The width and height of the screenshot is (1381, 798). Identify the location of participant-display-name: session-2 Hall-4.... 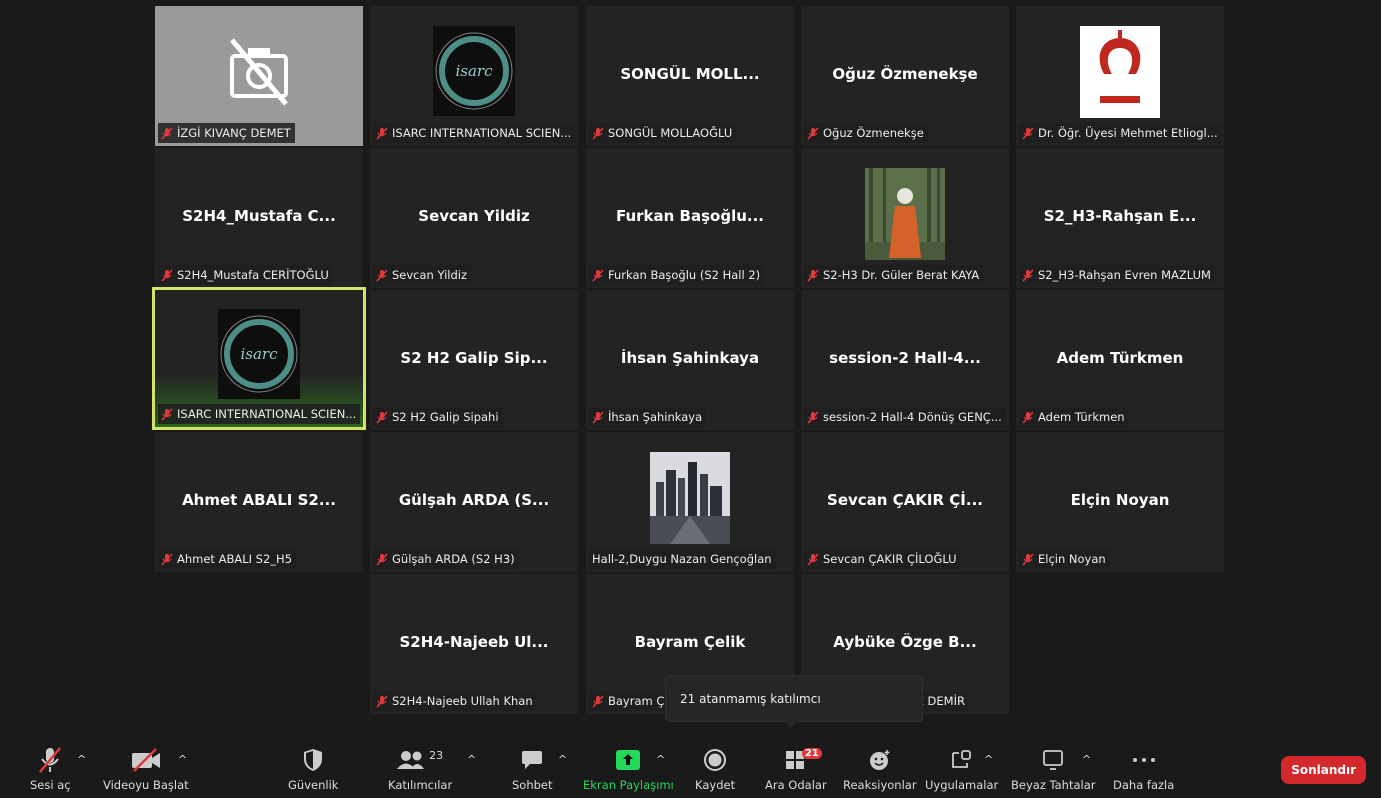
(905, 358).